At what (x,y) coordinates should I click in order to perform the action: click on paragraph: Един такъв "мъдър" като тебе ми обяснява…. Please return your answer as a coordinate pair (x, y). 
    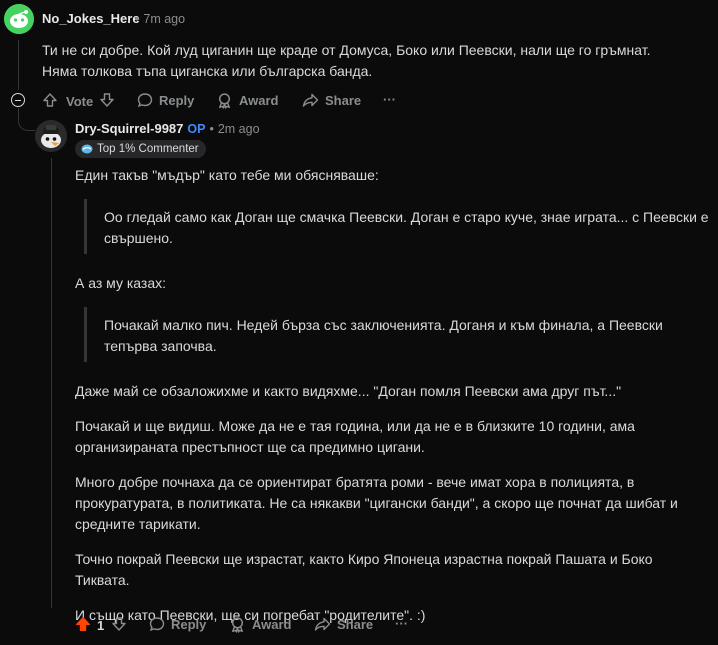
    Looking at the image, I should click on (227, 175).